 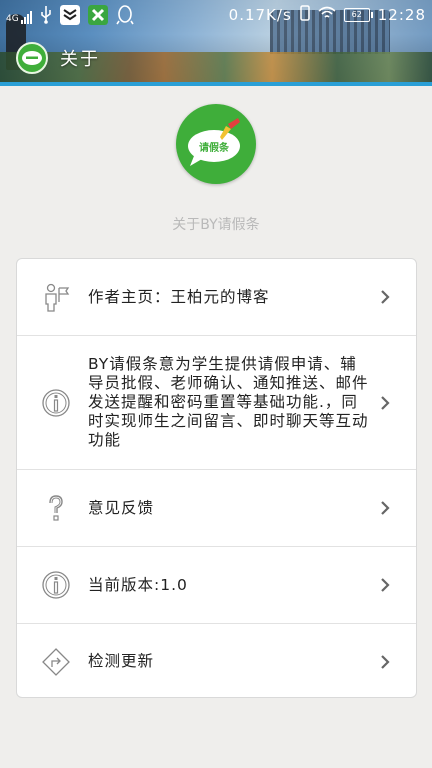 I want to click on wifi-icon, so click(x=327, y=15).